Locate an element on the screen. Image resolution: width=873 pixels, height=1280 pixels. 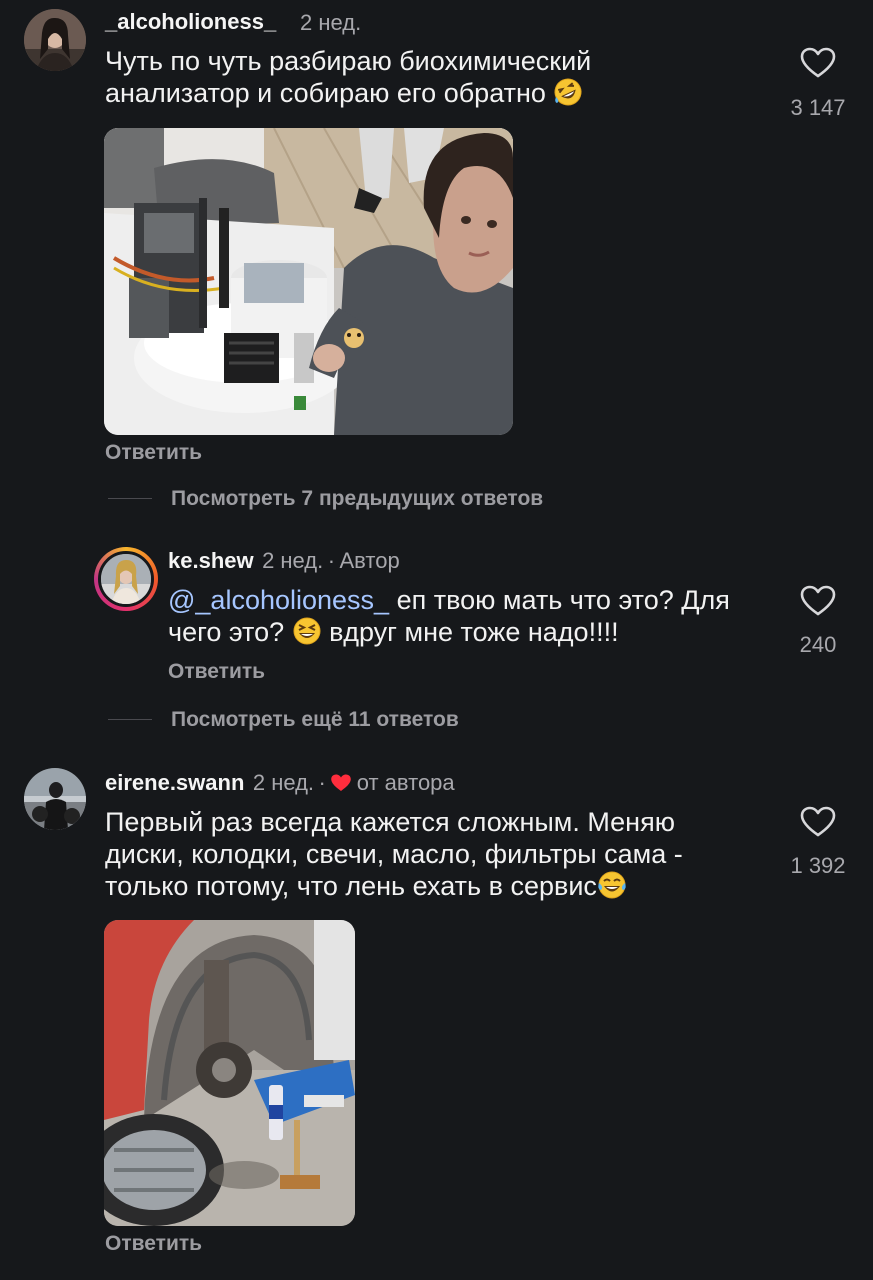
rofl-emoji is located at coordinates (568, 92).